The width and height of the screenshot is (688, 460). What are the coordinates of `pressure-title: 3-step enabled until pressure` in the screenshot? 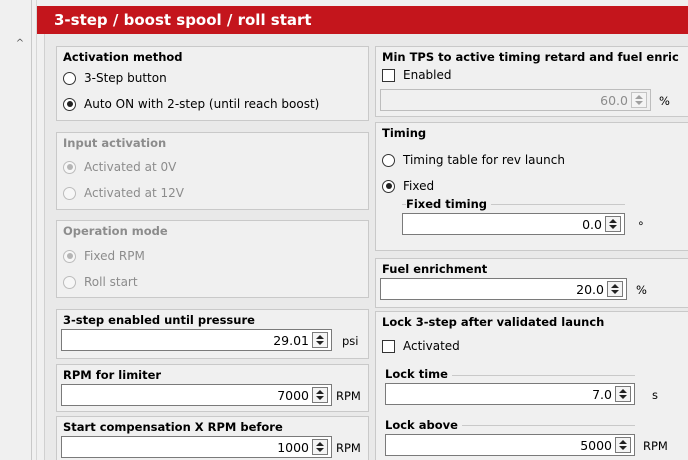 It's located at (159, 320).